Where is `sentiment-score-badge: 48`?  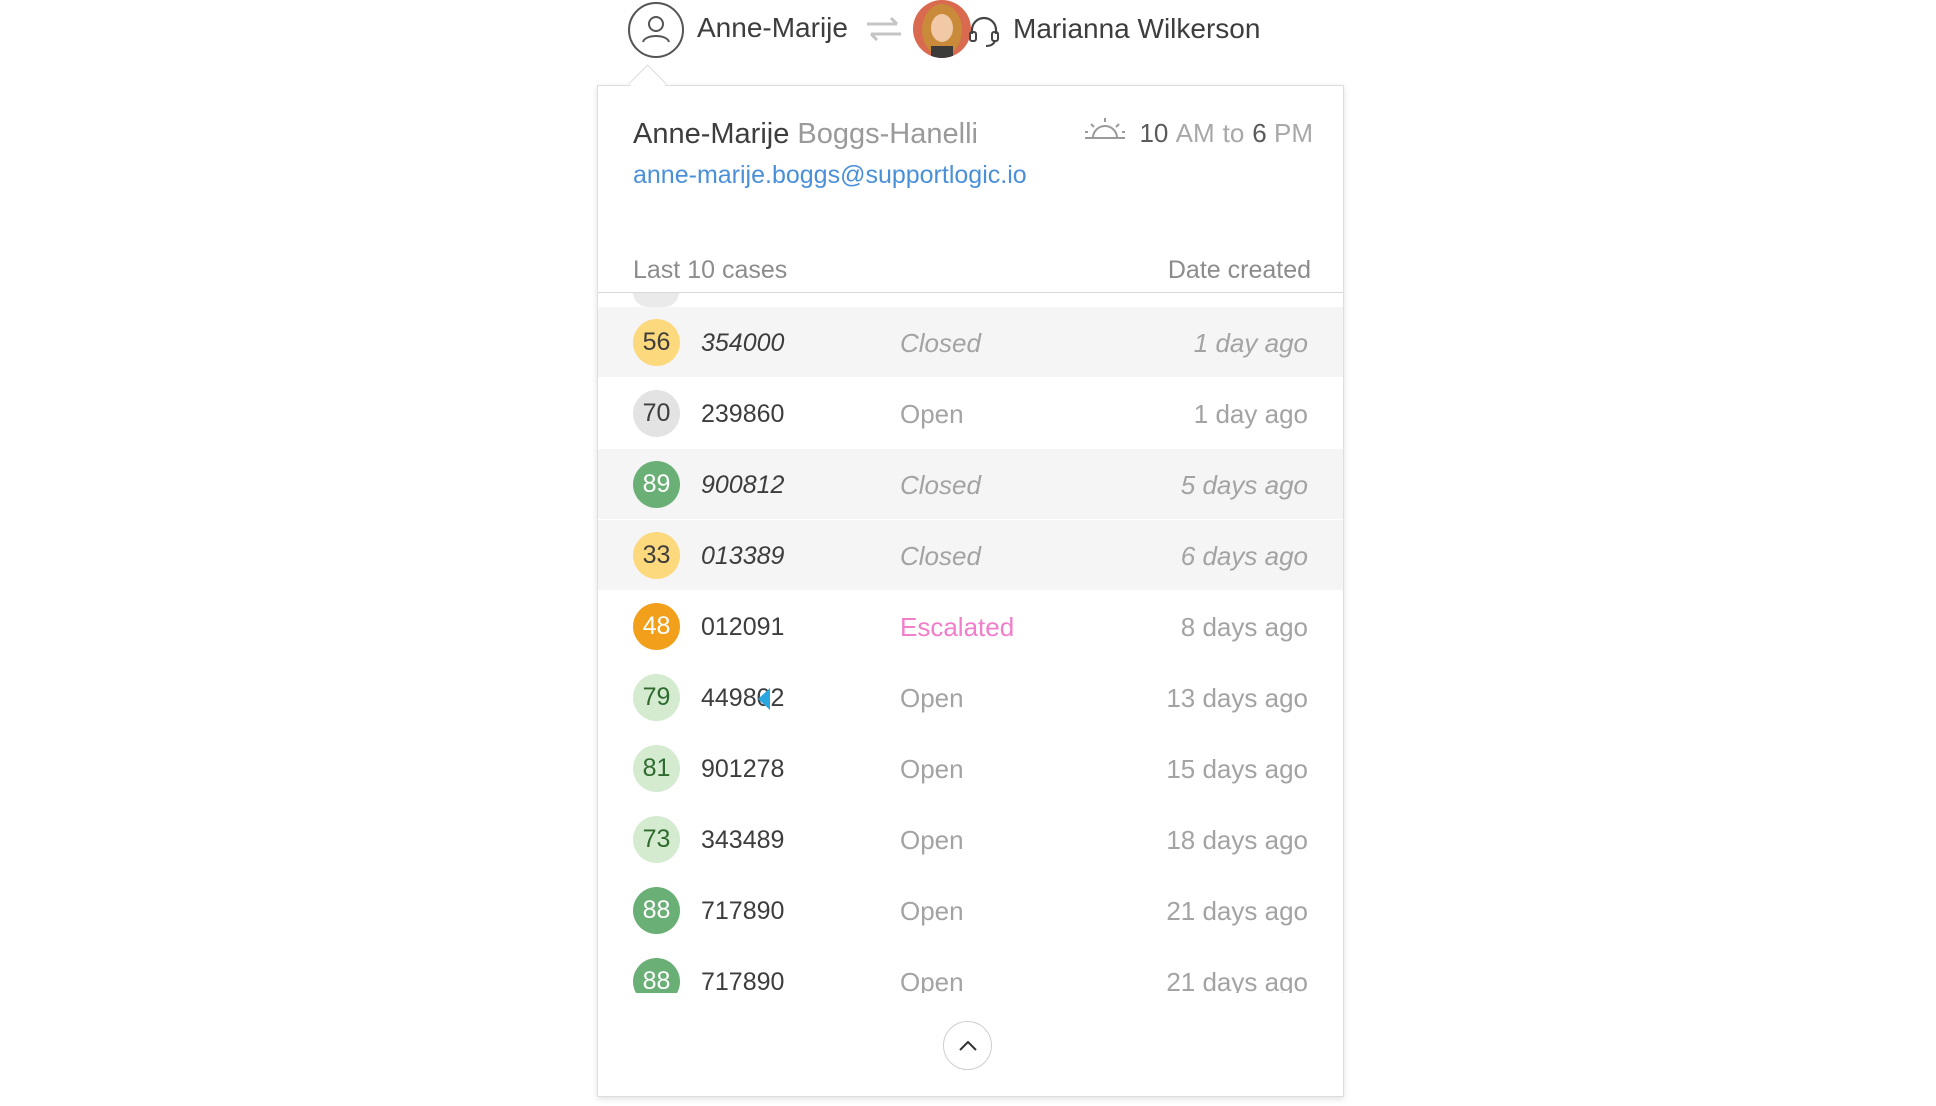 sentiment-score-badge: 48 is located at coordinates (656, 626).